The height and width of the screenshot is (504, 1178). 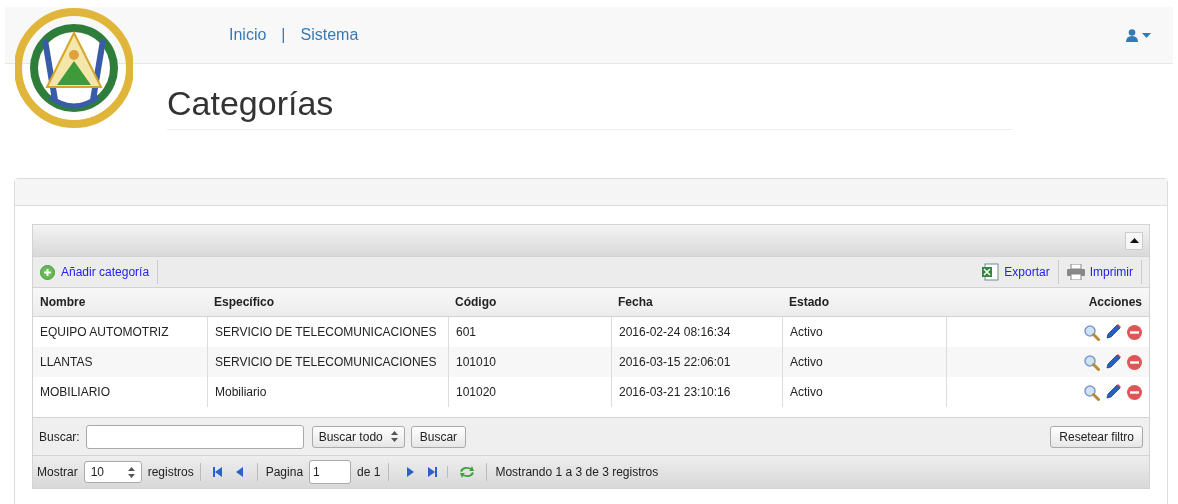 What do you see at coordinates (218, 472) in the screenshot?
I see `first-page-icon` at bounding box center [218, 472].